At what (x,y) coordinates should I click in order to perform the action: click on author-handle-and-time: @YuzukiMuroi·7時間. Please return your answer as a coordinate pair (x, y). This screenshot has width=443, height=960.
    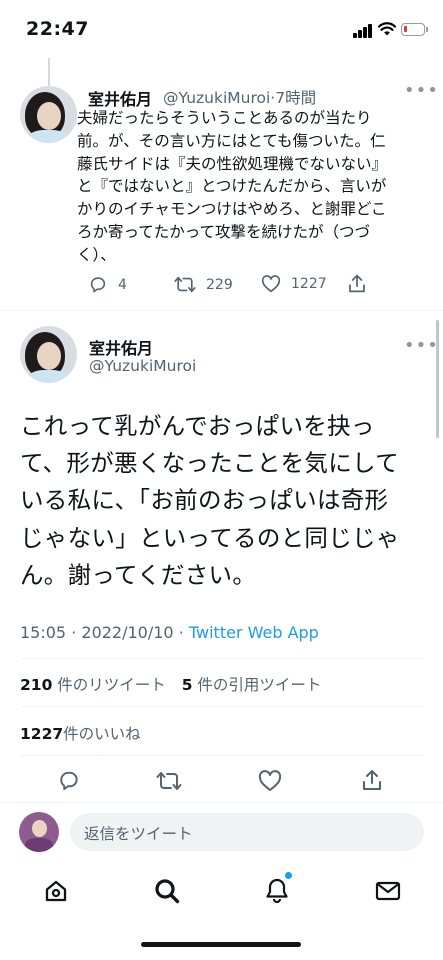
    Looking at the image, I should click on (239, 97).